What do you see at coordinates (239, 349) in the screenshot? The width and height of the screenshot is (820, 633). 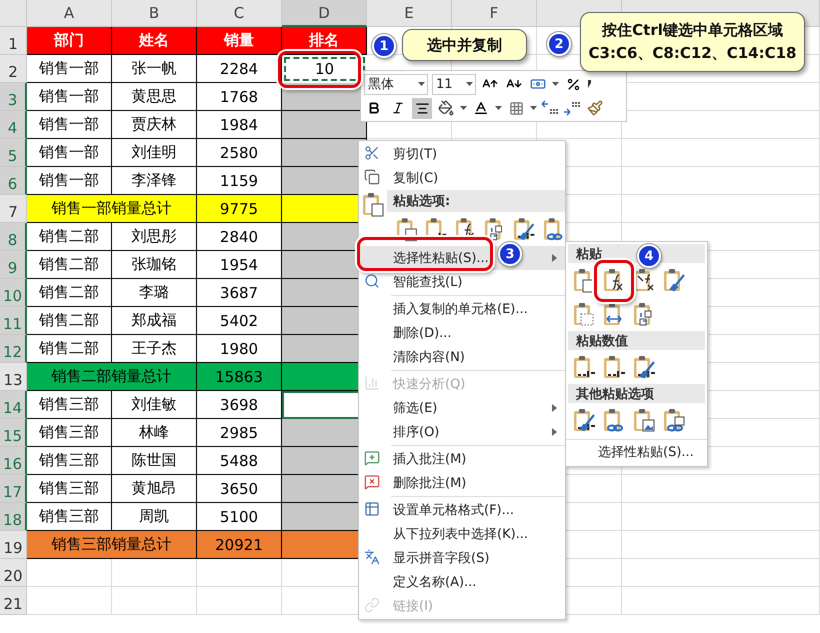 I see `table-cell: 1980` at bounding box center [239, 349].